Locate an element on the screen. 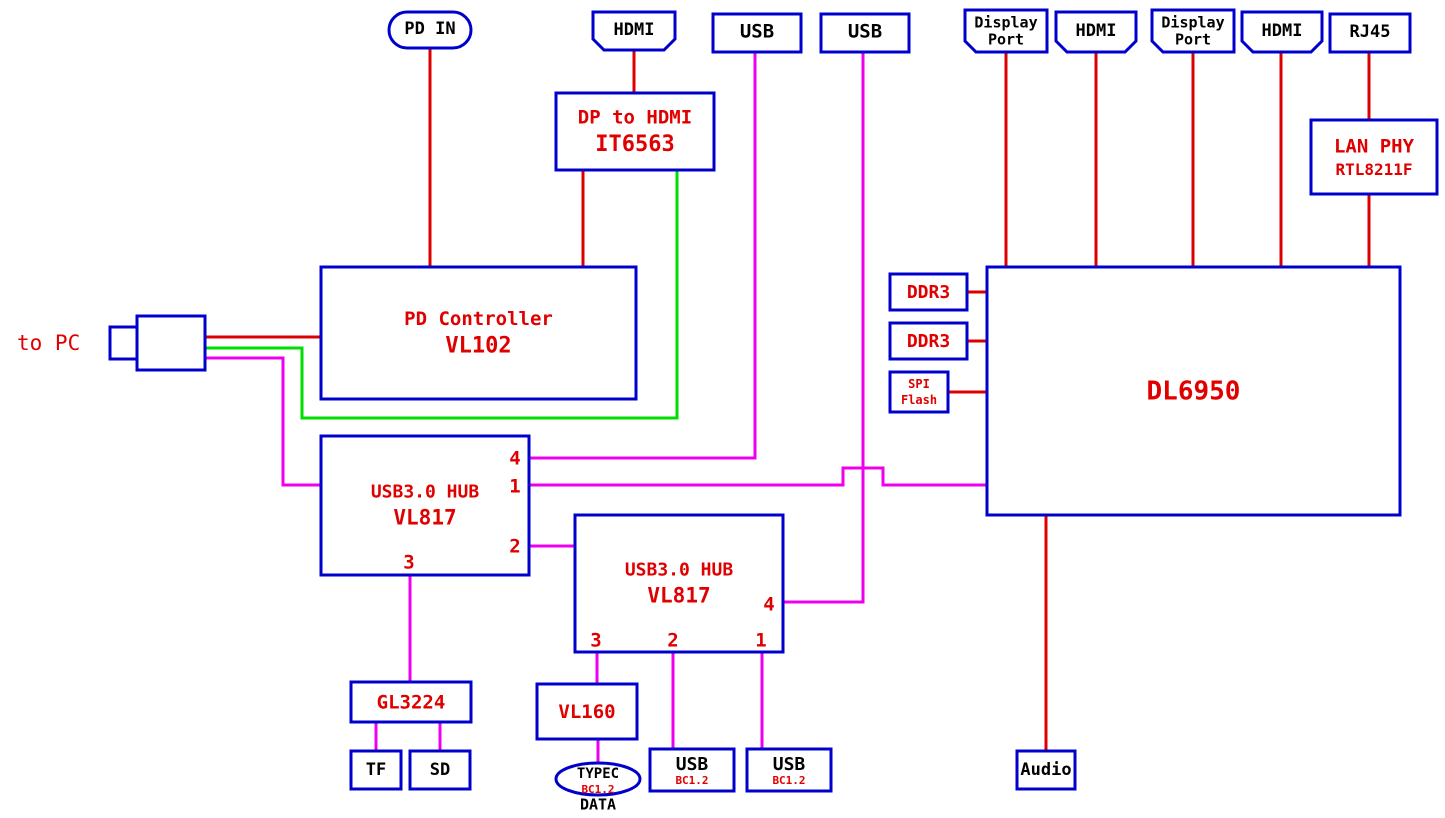  svg-text: Audio is located at coordinates (1045, 770).